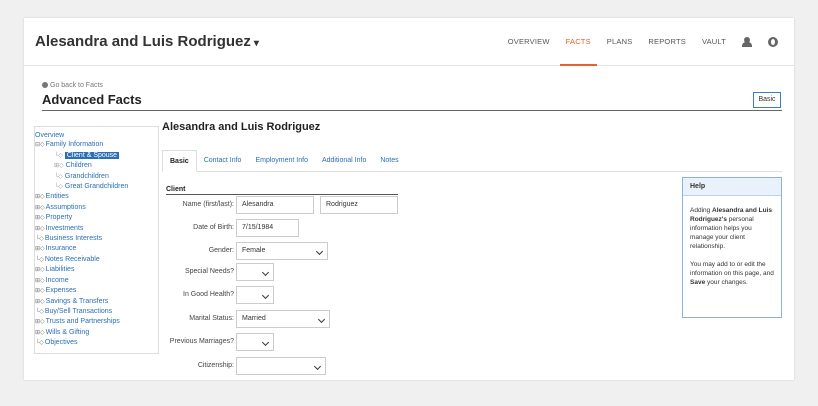 The height and width of the screenshot is (406, 818). What do you see at coordinates (57, 280) in the screenshot?
I see `tree-item-label: Income` at bounding box center [57, 280].